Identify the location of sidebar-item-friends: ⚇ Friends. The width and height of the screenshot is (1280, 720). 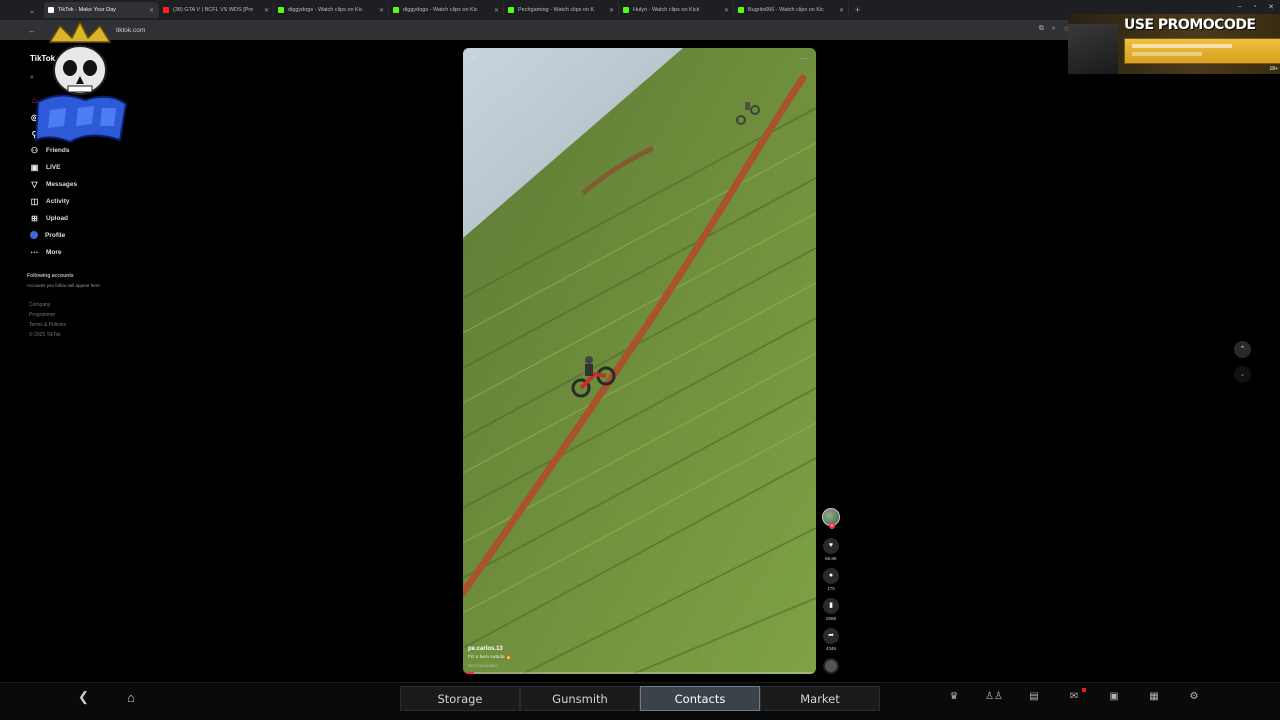
(50, 150).